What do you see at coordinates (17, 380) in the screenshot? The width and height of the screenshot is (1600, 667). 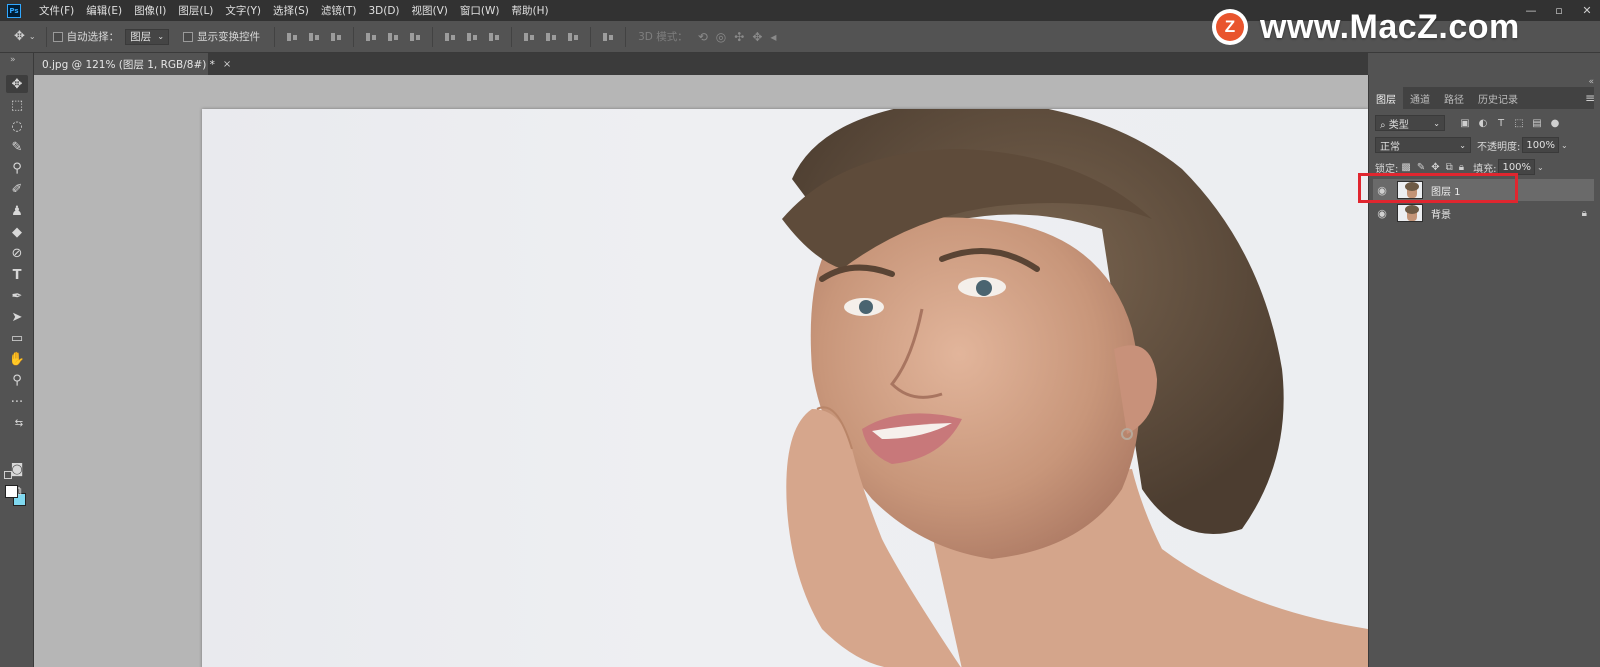 I see `zoom-tool-icon: ⚲` at bounding box center [17, 380].